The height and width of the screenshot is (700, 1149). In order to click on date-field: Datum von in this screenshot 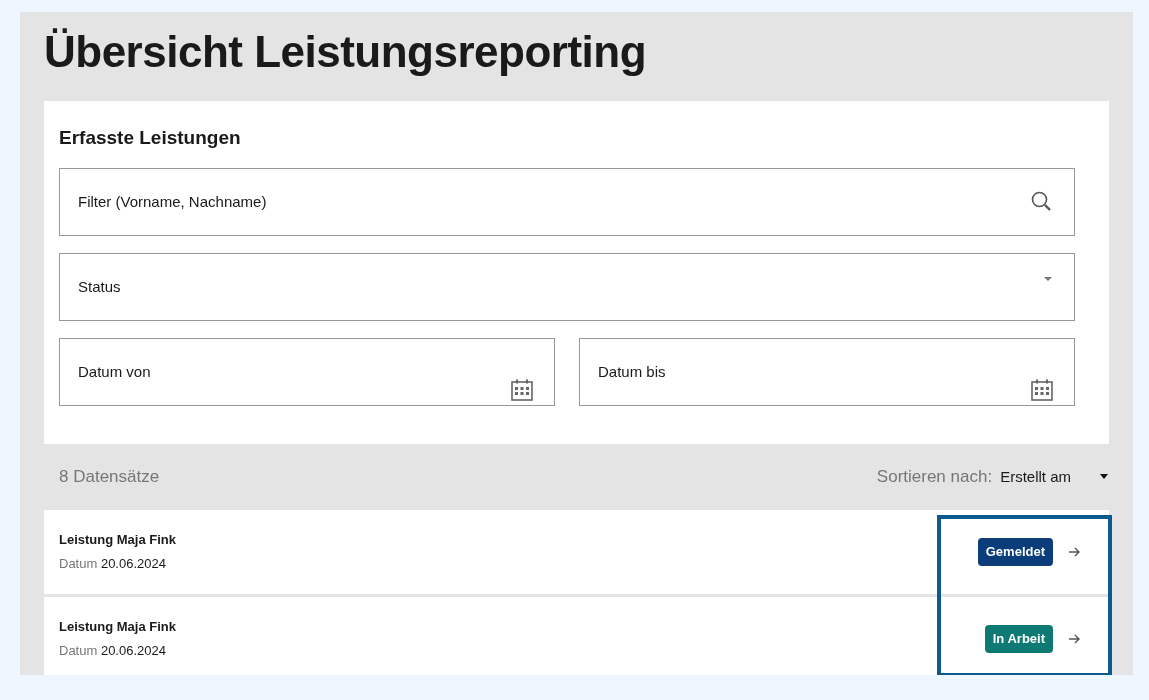, I will do `click(307, 371)`.